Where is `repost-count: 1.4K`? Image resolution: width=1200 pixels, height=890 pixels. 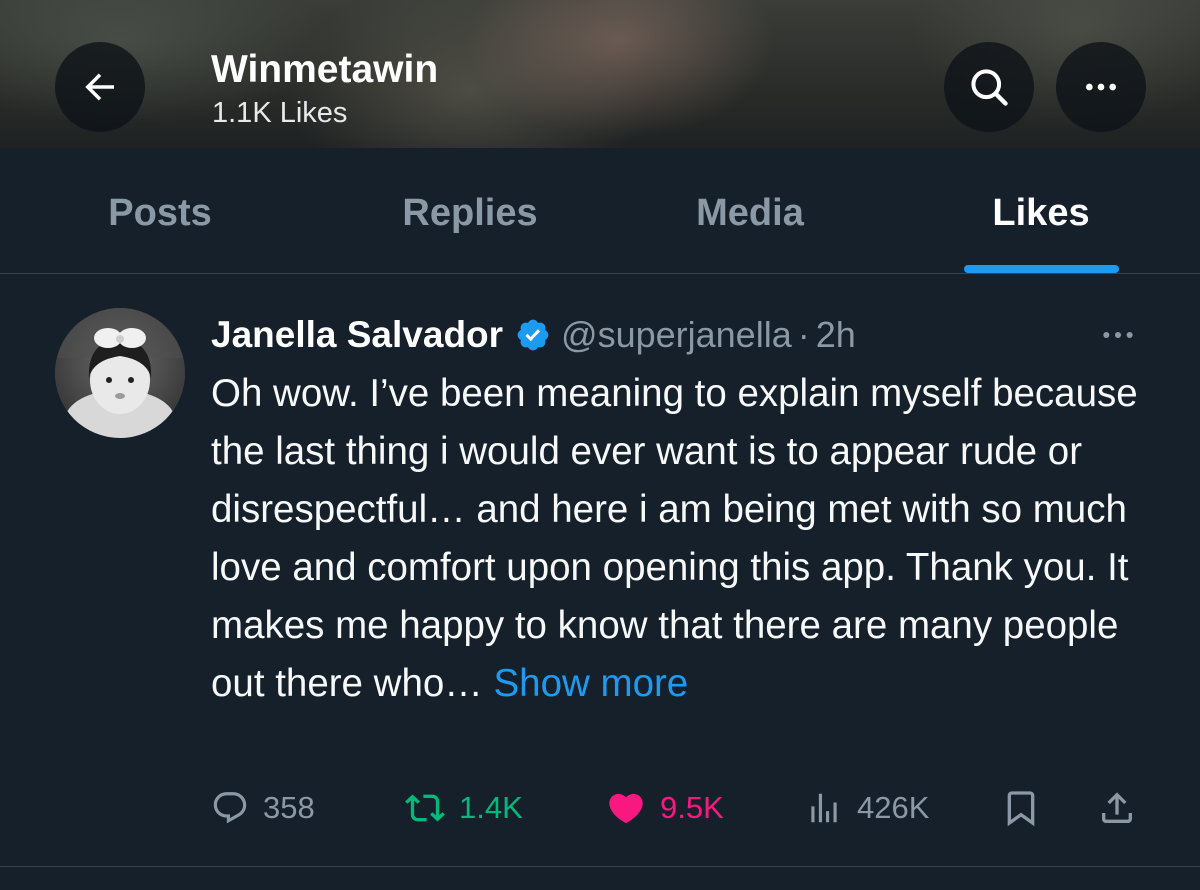 repost-count: 1.4K is located at coordinates (491, 807).